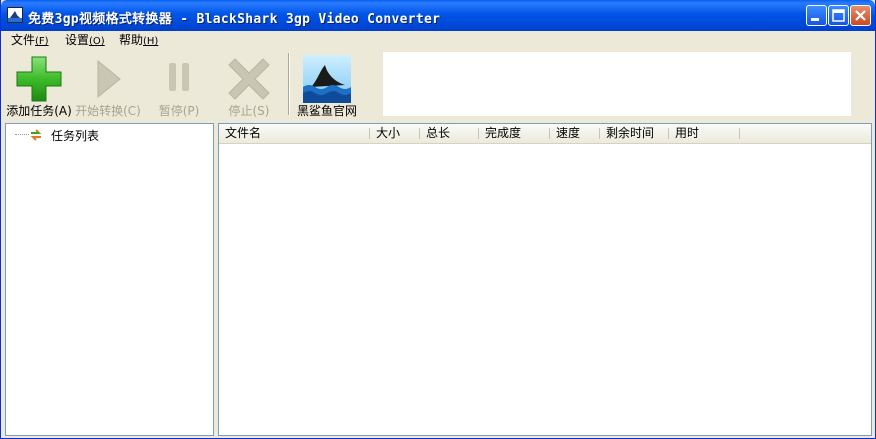 The height and width of the screenshot is (439, 876). What do you see at coordinates (249, 79) in the screenshot?
I see `stop-x-icon` at bounding box center [249, 79].